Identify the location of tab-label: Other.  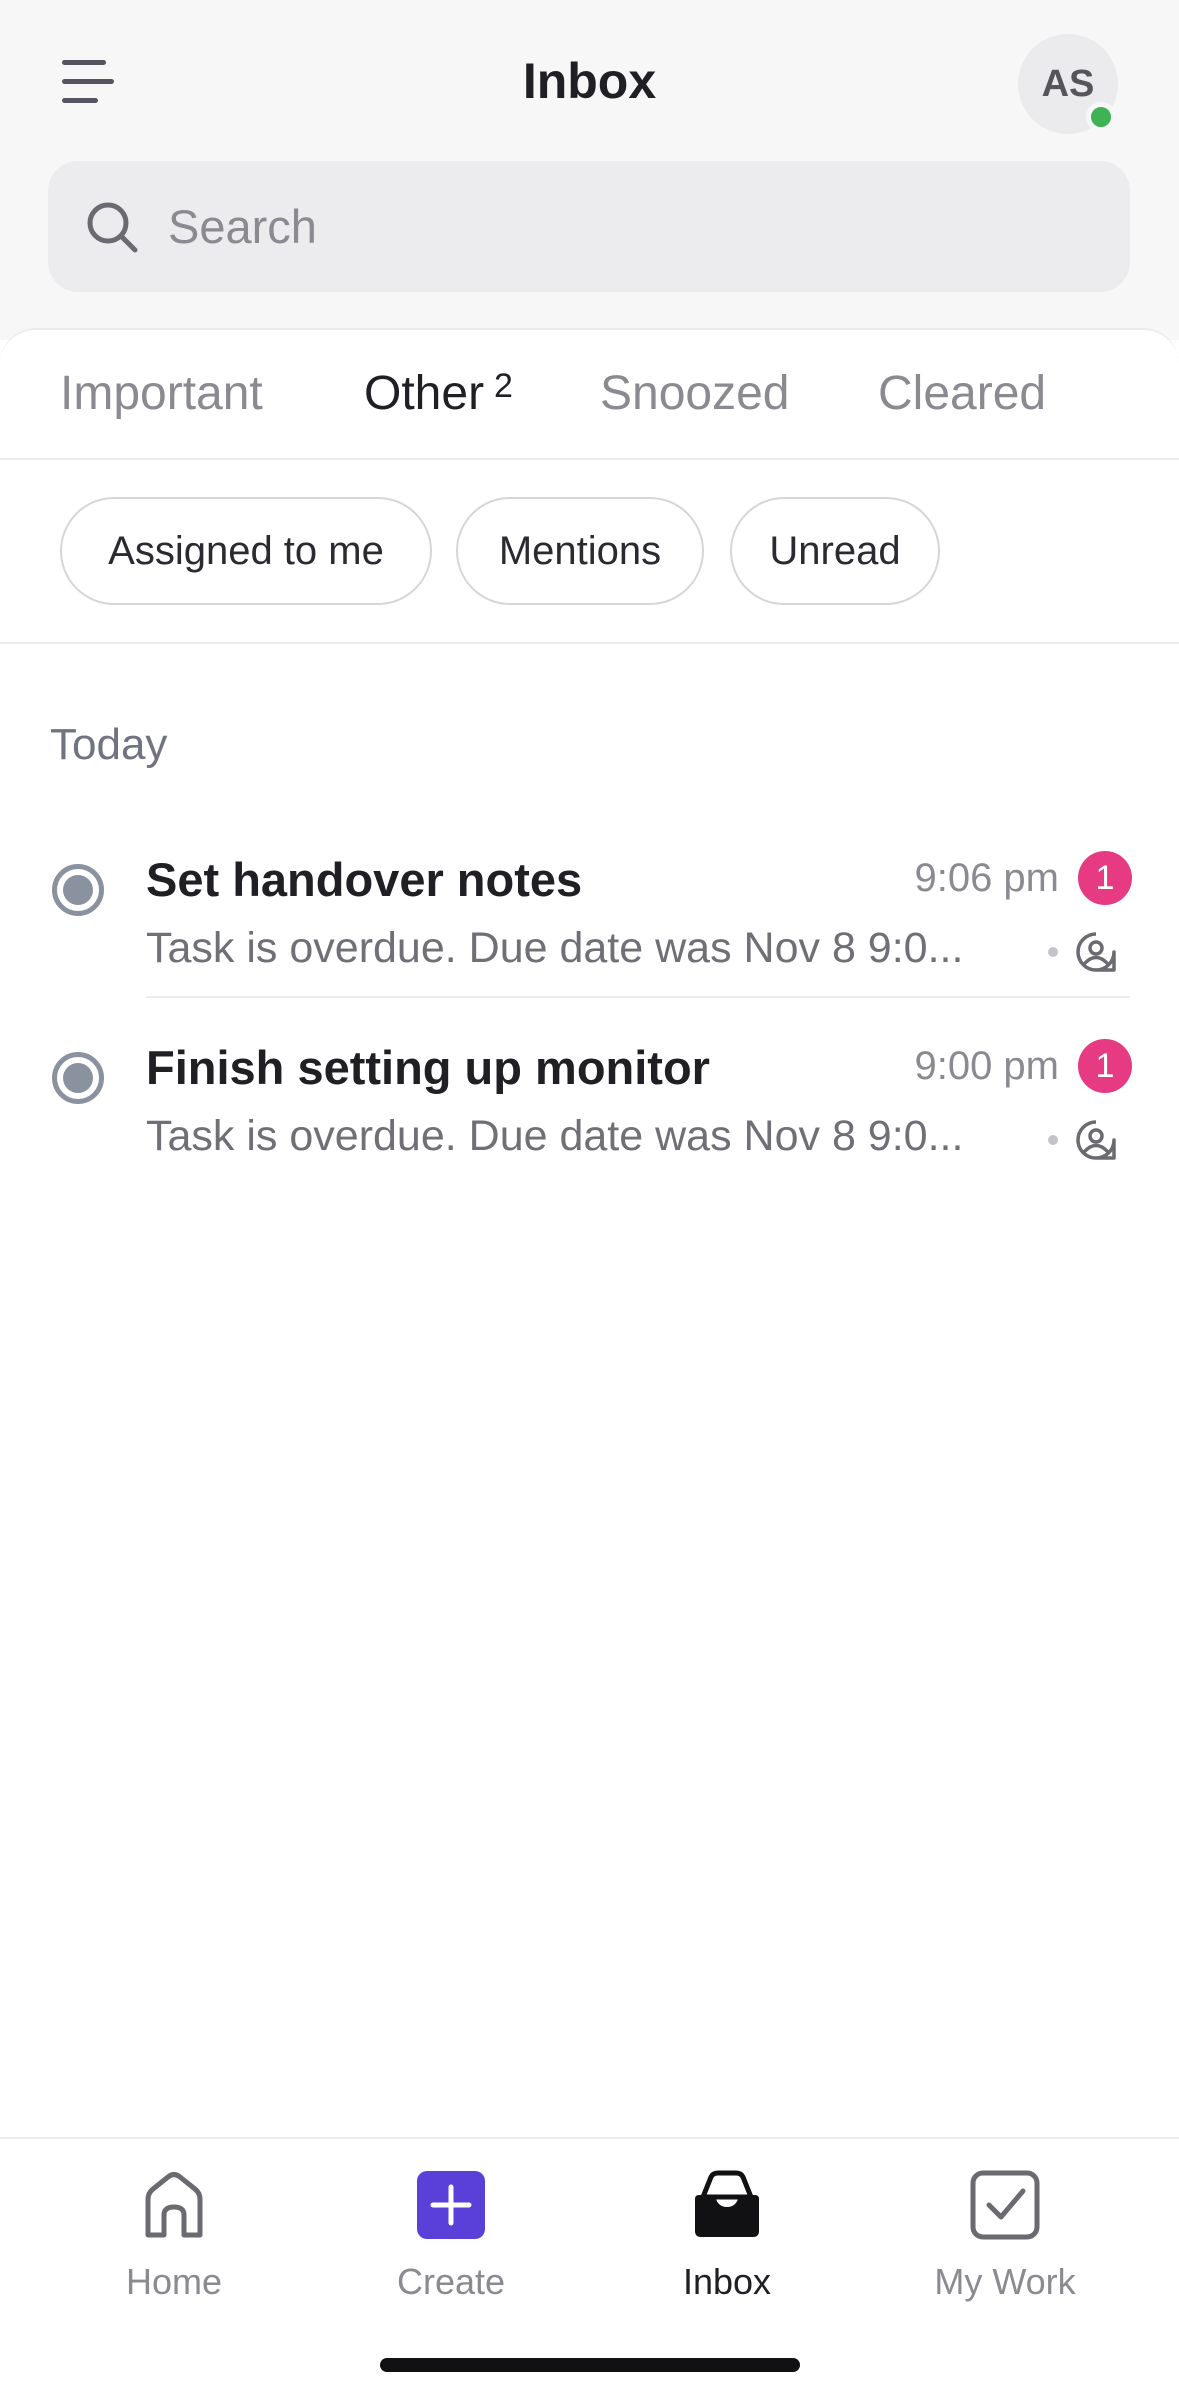
(424, 393).